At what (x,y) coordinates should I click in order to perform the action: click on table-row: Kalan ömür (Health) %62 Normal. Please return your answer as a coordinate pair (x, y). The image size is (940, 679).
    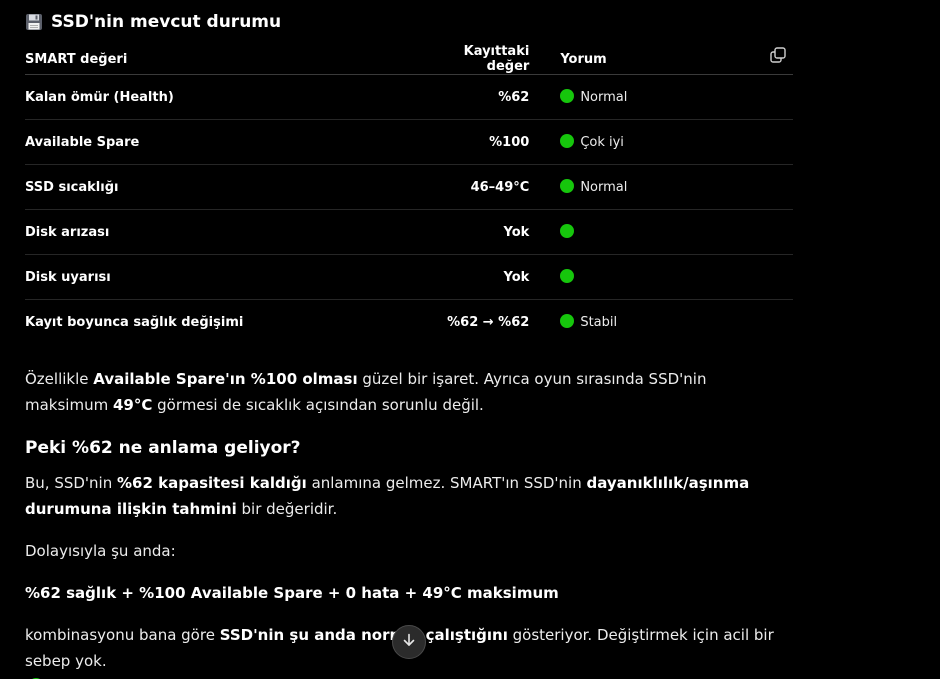
    Looking at the image, I should click on (409, 97).